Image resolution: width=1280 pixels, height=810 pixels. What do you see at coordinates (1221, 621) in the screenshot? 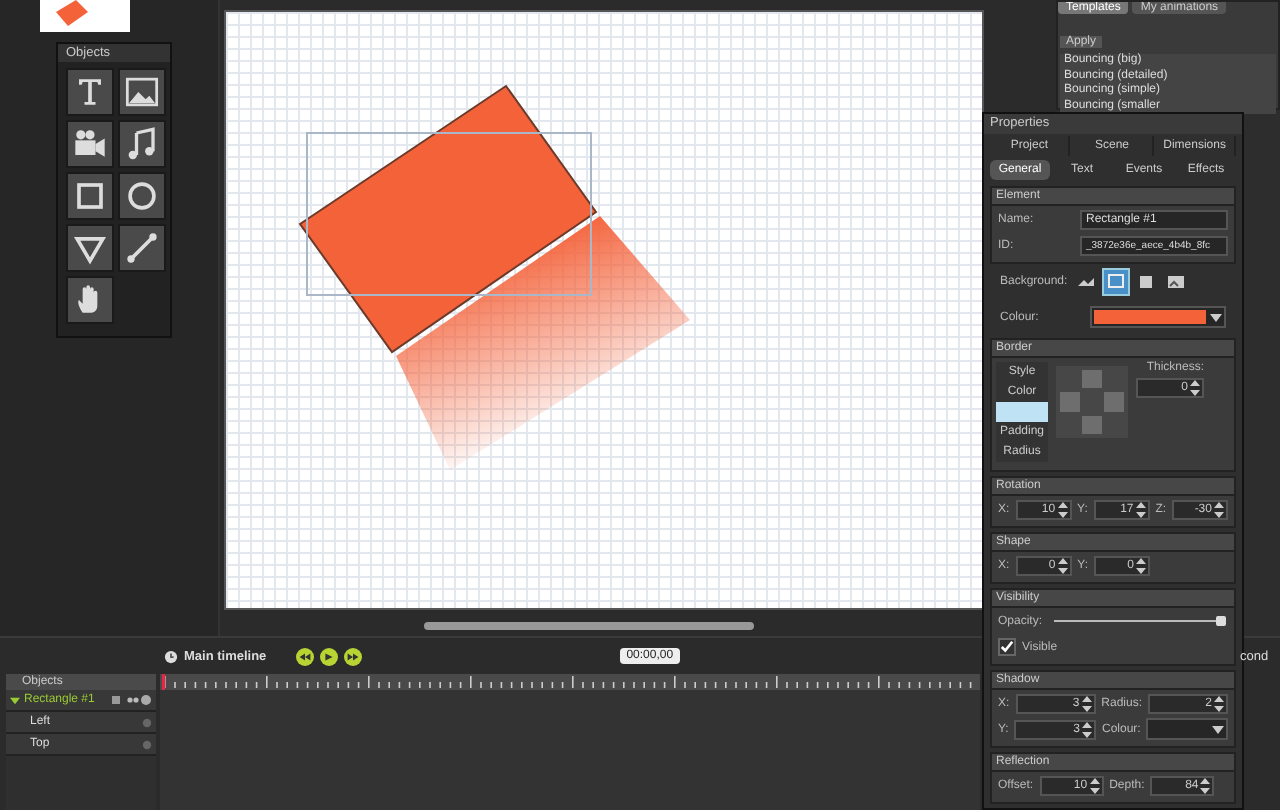
I see `slider-thumb` at bounding box center [1221, 621].